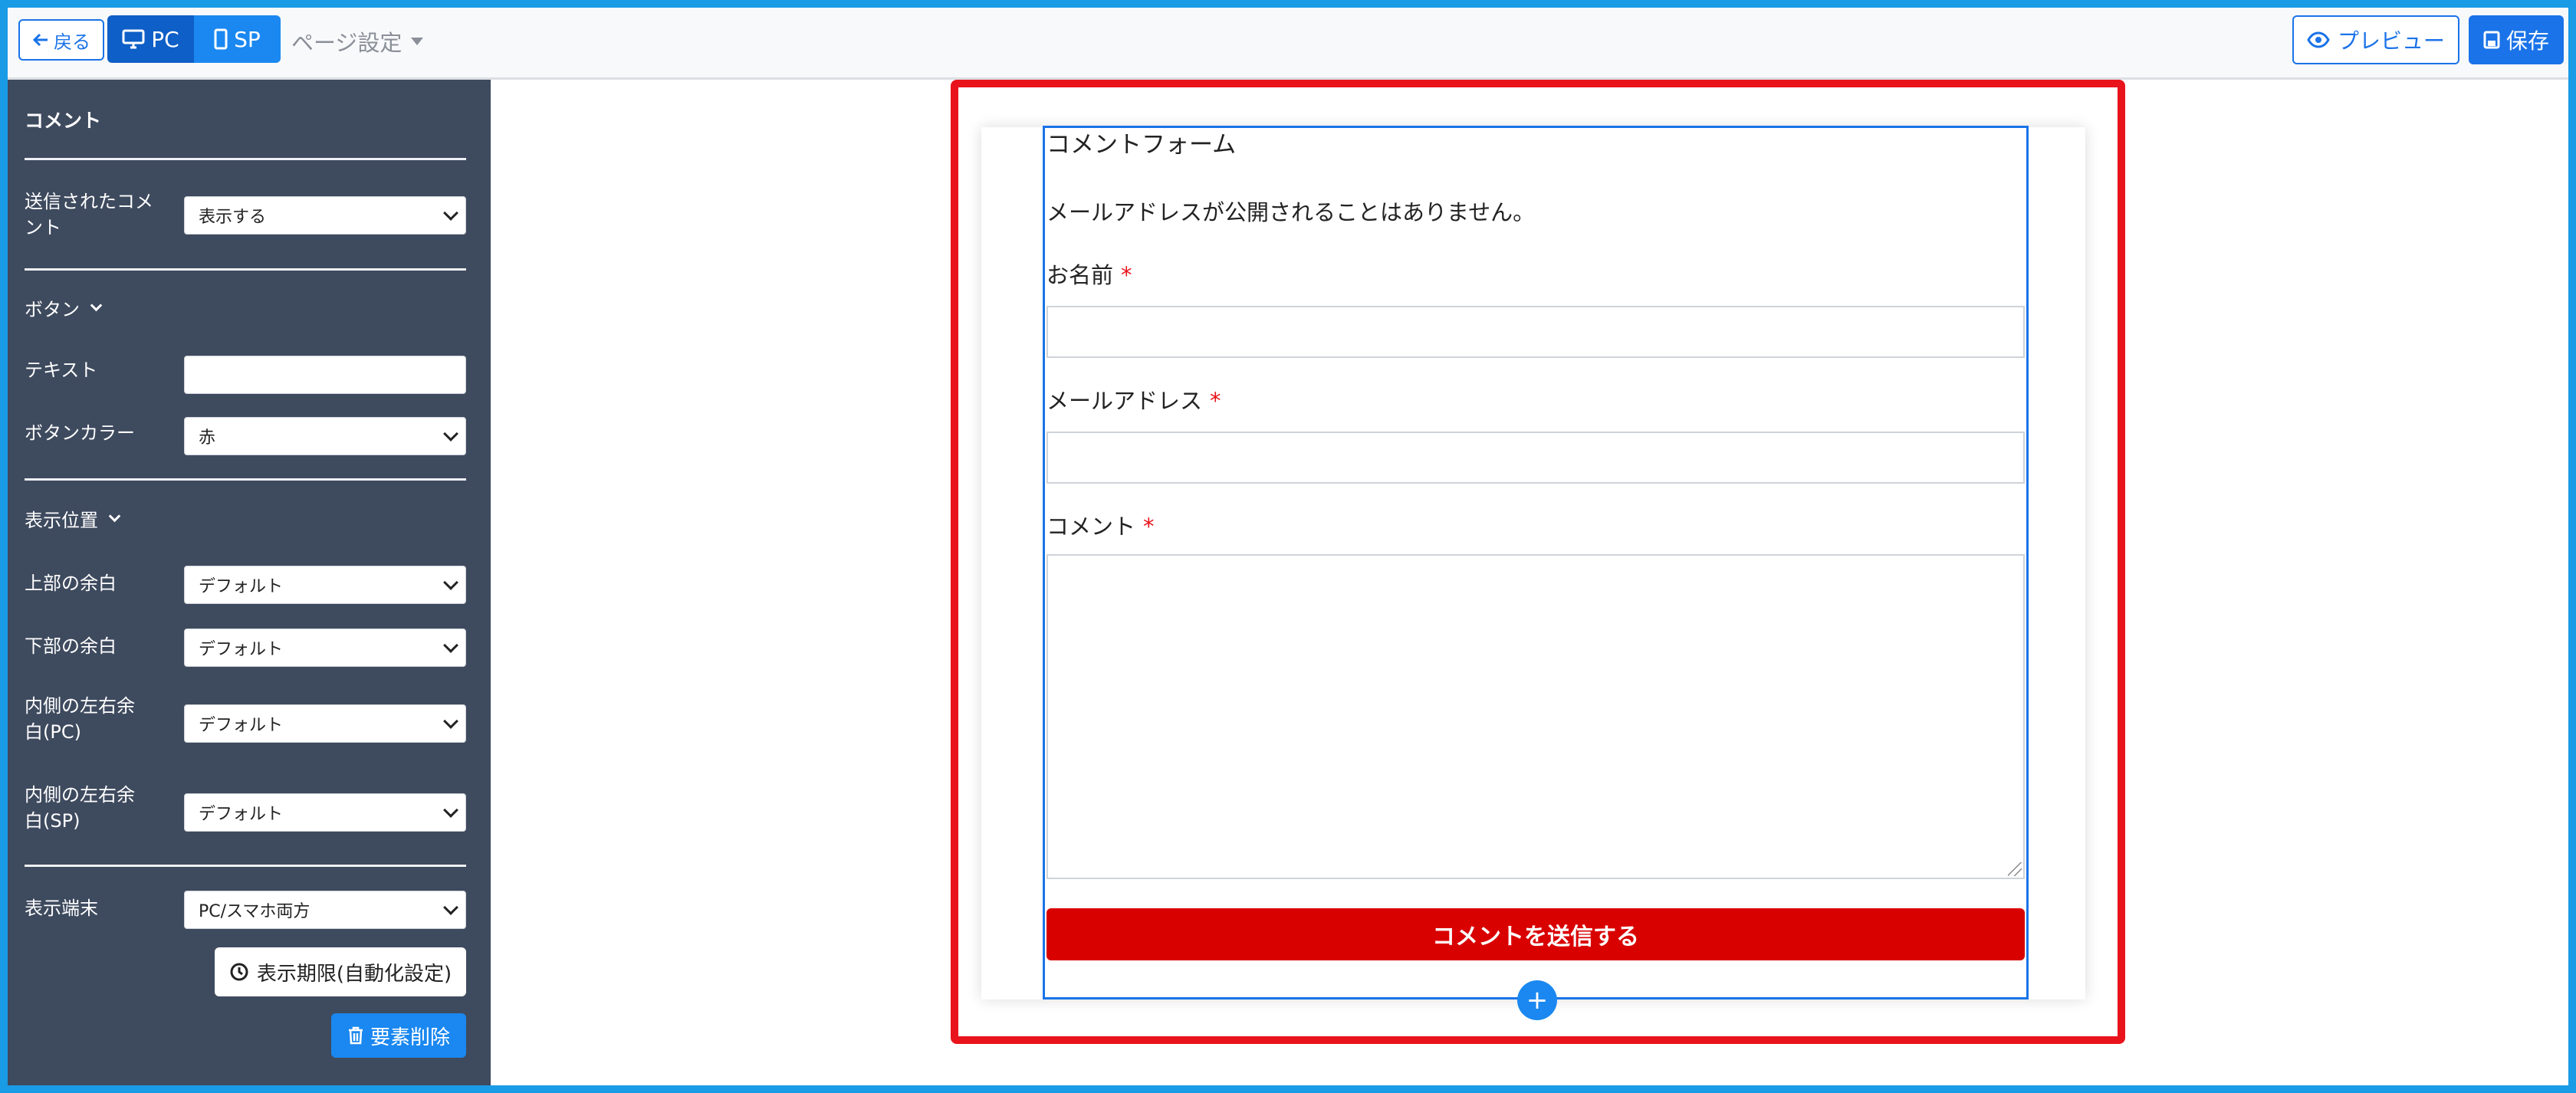 The image size is (2576, 1093). What do you see at coordinates (62, 370) in the screenshot?
I see `text-label: テキスト` at bounding box center [62, 370].